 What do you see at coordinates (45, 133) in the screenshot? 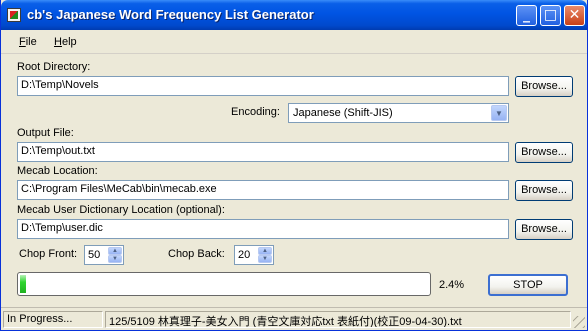
I see `output-file-label: Output File:` at bounding box center [45, 133].